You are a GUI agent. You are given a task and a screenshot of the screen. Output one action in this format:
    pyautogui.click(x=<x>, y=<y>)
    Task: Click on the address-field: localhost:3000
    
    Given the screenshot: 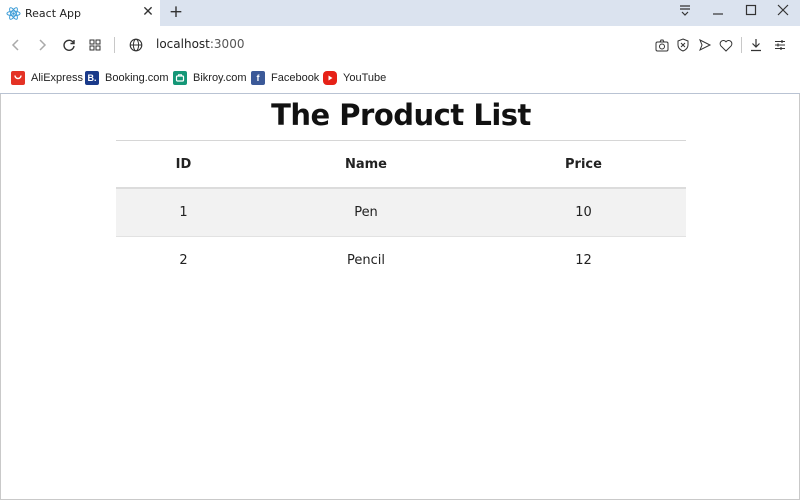 What is the action you would take?
    pyautogui.click(x=200, y=44)
    